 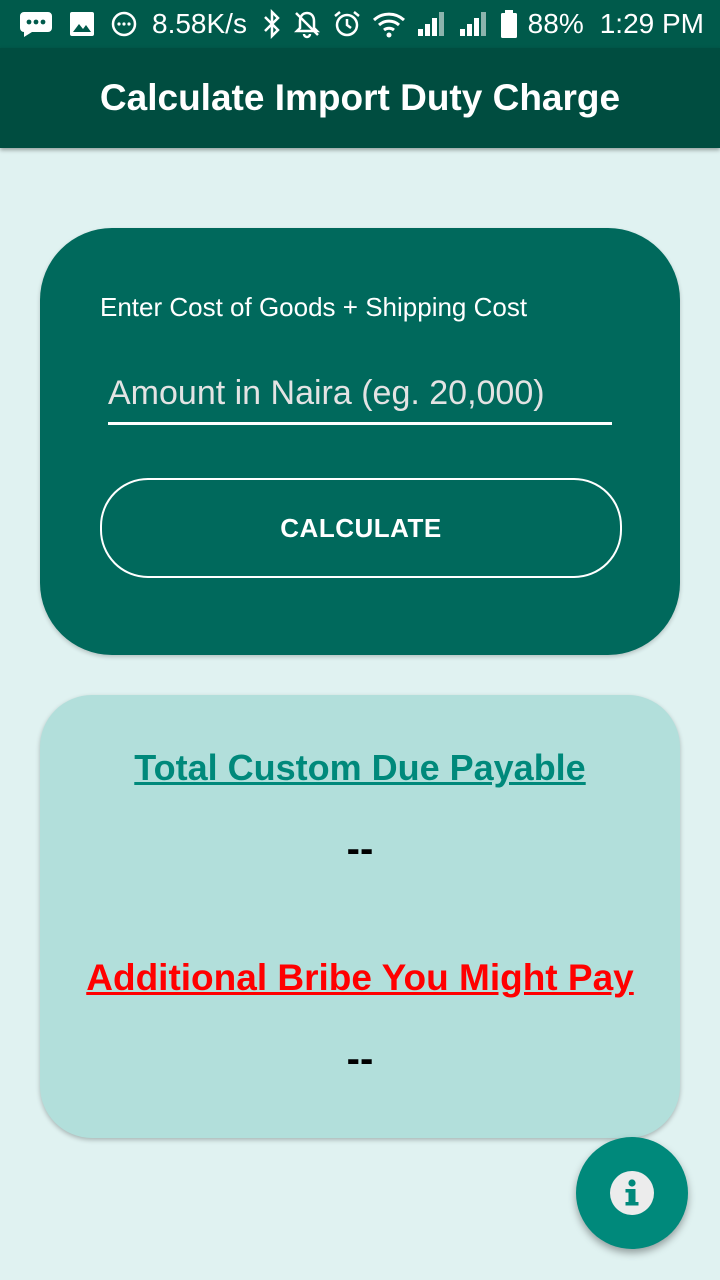 I want to click on app-bar: Calculate Import Duty Charge, so click(x=360, y=98).